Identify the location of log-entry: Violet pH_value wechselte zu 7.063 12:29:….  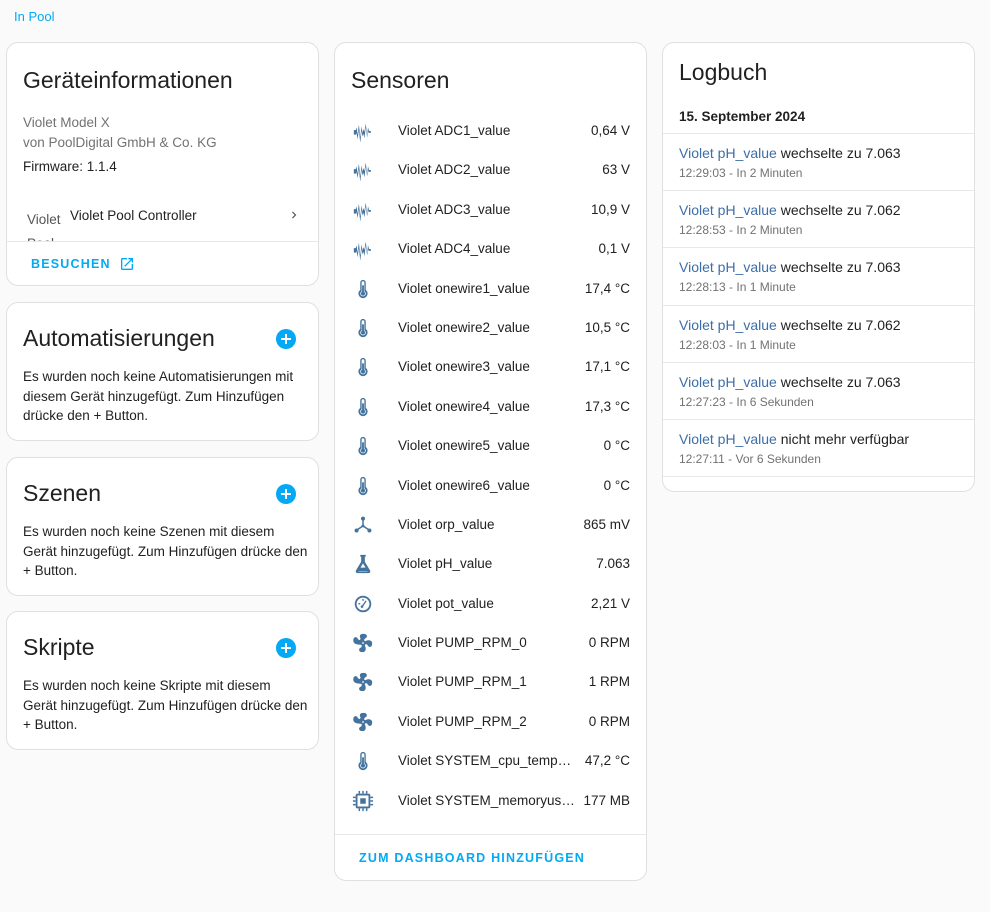
(818, 161).